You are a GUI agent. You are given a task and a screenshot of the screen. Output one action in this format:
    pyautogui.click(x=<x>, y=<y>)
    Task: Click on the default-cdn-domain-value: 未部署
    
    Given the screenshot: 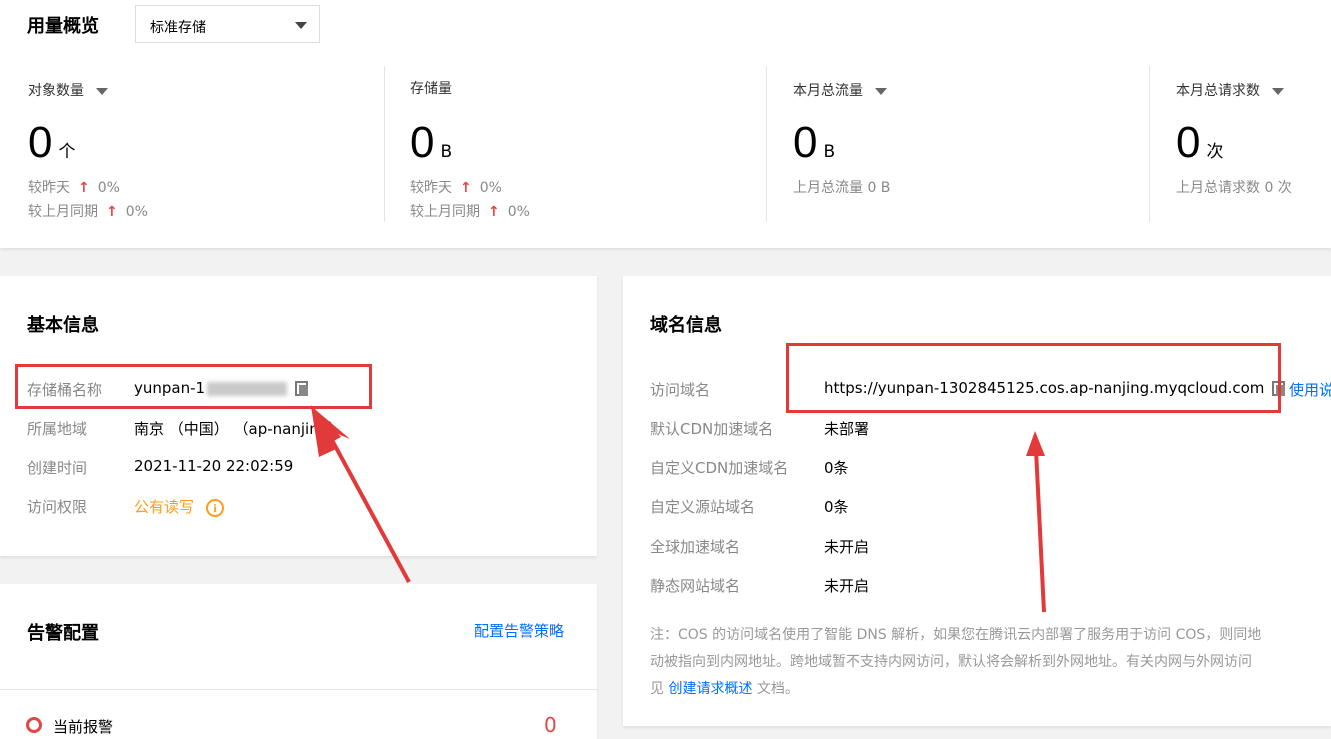 What is the action you would take?
    pyautogui.click(x=847, y=429)
    